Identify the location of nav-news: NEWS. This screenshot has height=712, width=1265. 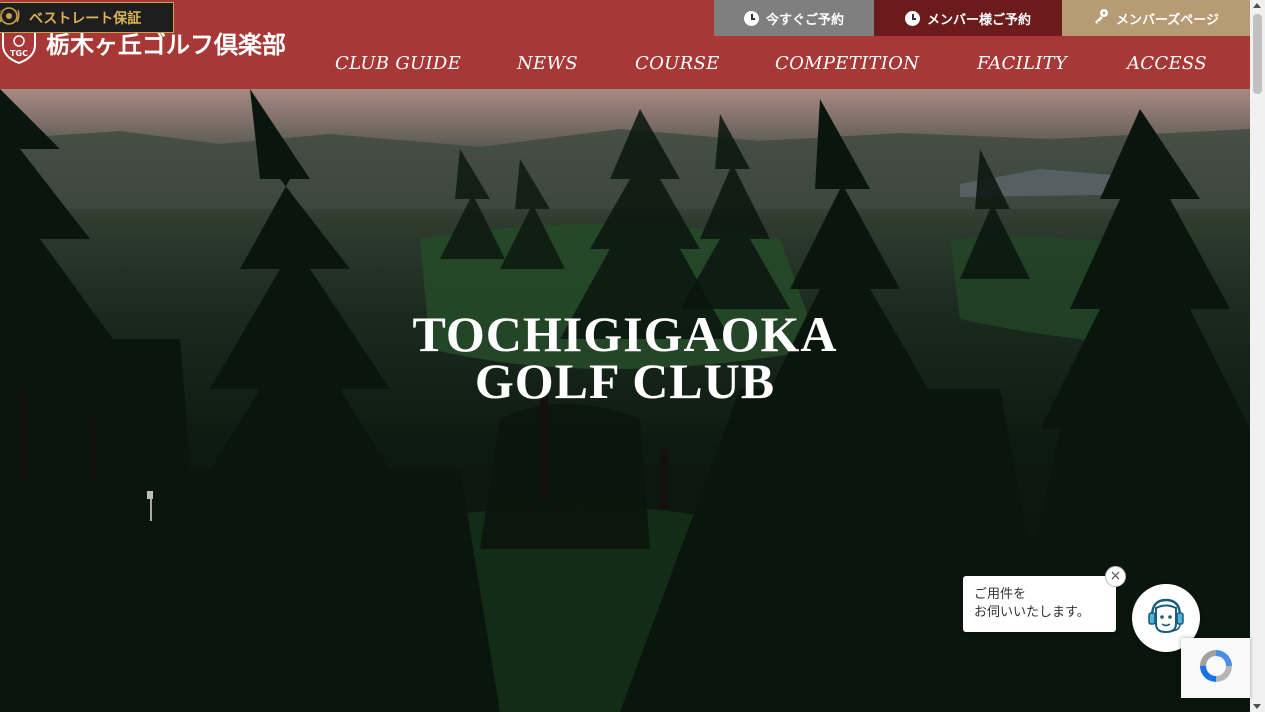
(547, 63).